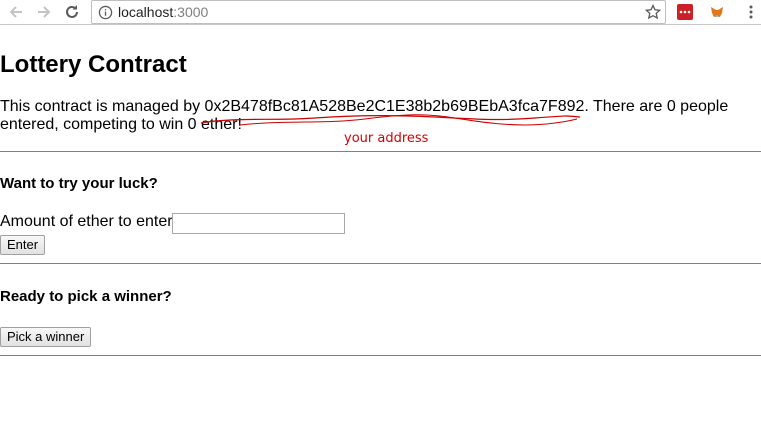 This screenshot has width=761, height=429. What do you see at coordinates (386, 138) in the screenshot?
I see `annotation-text: your address` at bounding box center [386, 138].